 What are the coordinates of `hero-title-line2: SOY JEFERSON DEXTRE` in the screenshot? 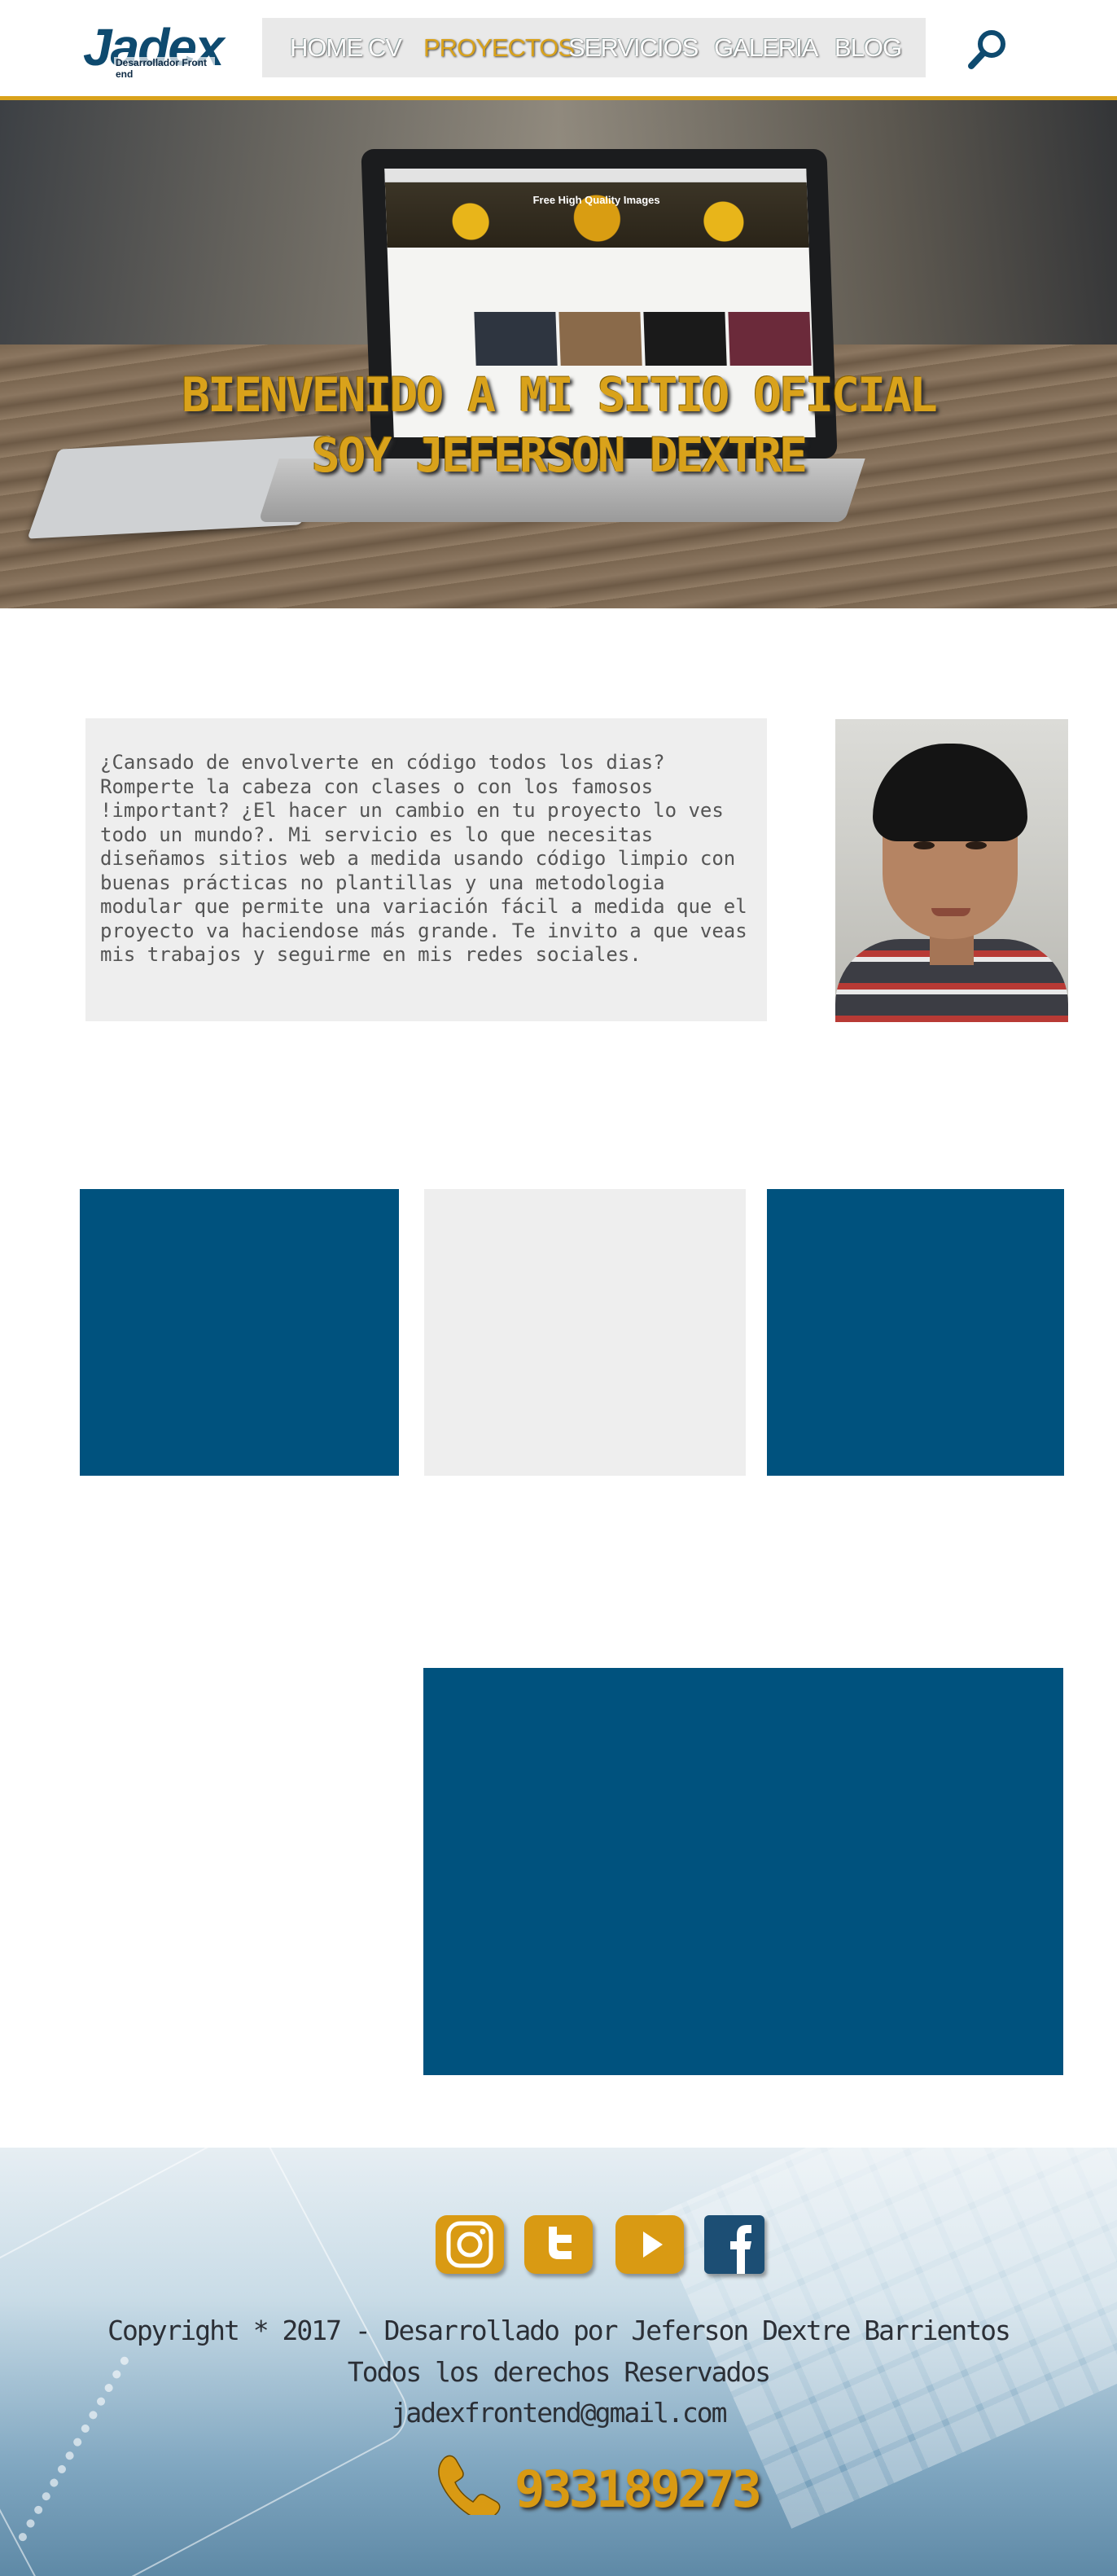 It's located at (559, 455).